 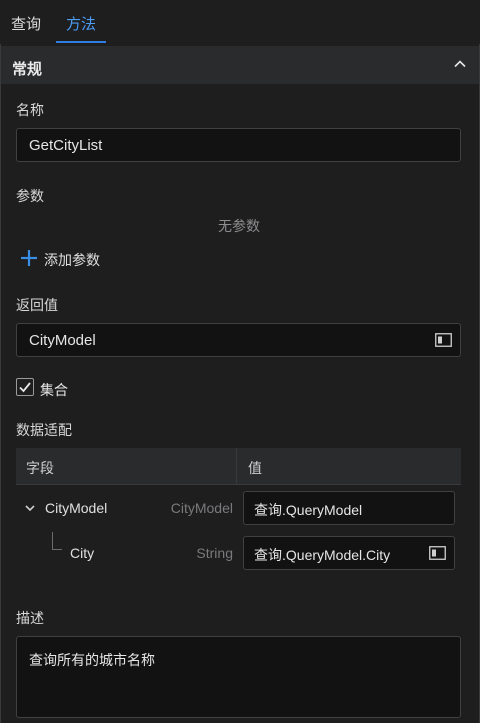 I want to click on field-type: CityModel, so click(x=201, y=508).